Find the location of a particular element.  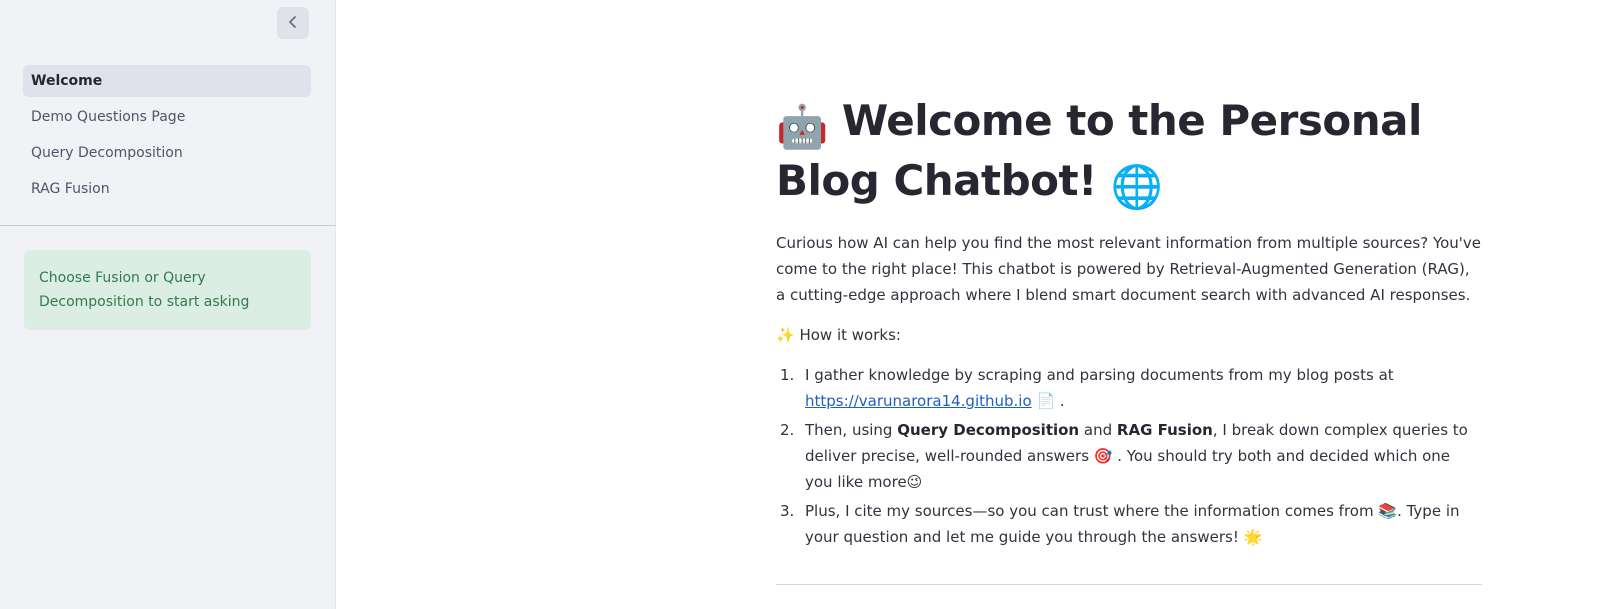

sparkles-icon: ✨ is located at coordinates (785, 335).